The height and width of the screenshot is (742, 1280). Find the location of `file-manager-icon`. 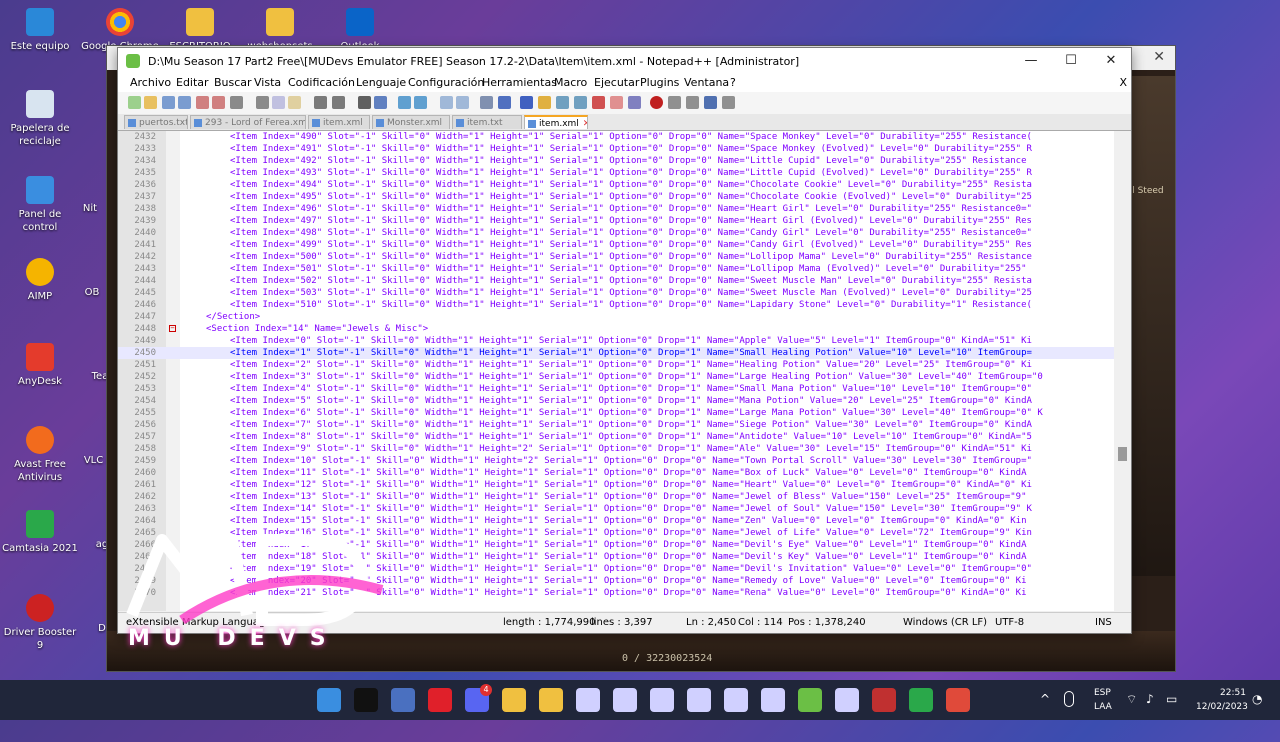

file-manager-icon is located at coordinates (403, 700).